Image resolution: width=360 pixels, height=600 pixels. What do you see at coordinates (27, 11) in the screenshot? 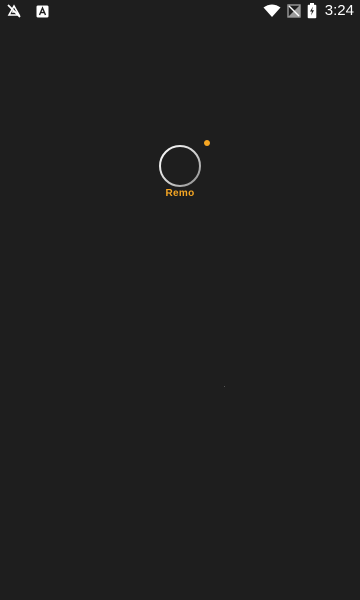
I see `status-bar-left` at bounding box center [27, 11].